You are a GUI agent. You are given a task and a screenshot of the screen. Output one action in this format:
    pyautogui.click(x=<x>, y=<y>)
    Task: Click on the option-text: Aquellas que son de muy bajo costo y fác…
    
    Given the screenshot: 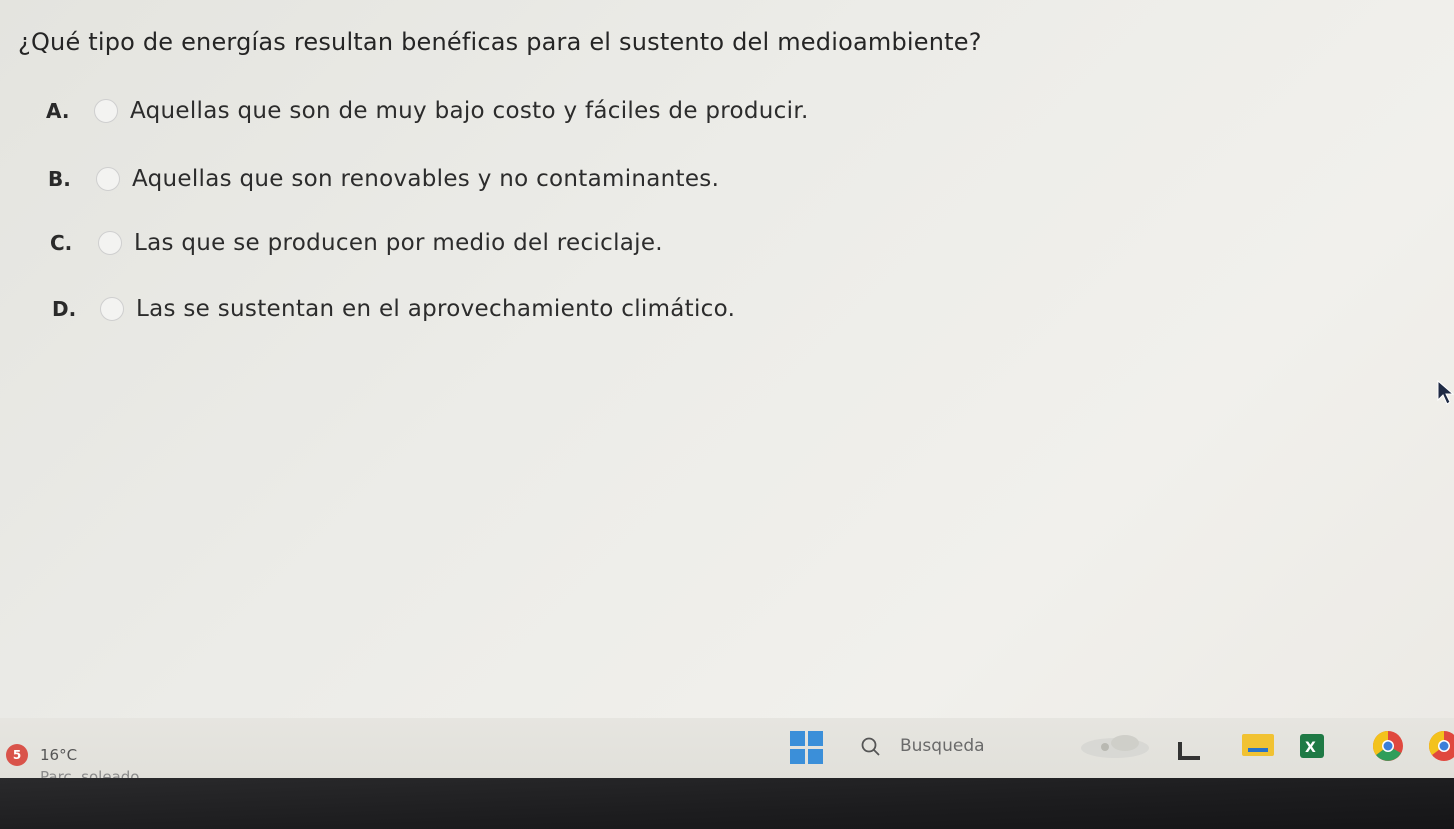 What is the action you would take?
    pyautogui.click(x=469, y=111)
    